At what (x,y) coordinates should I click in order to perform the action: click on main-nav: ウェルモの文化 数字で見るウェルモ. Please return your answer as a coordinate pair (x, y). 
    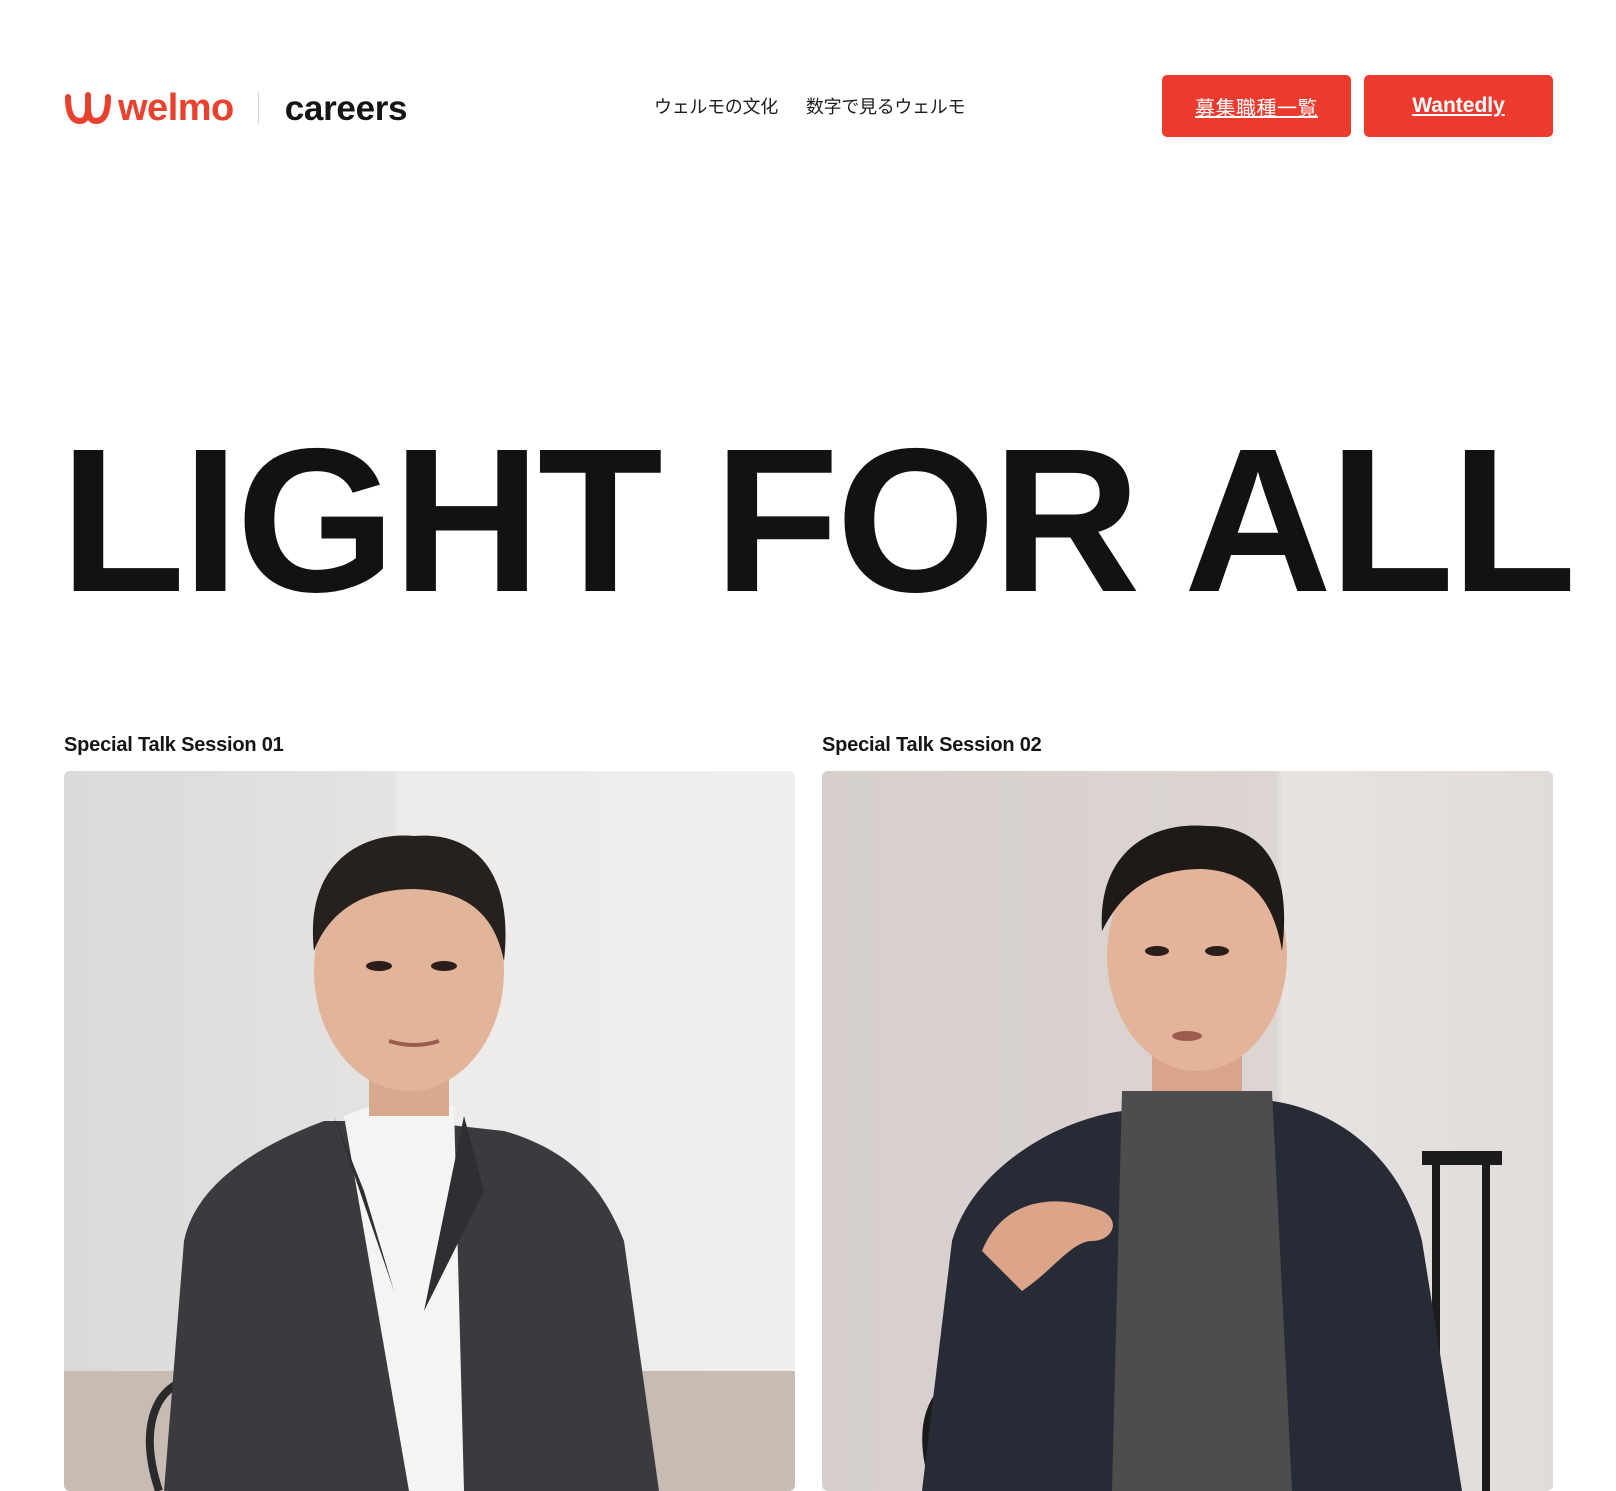
    Looking at the image, I should click on (810, 108).